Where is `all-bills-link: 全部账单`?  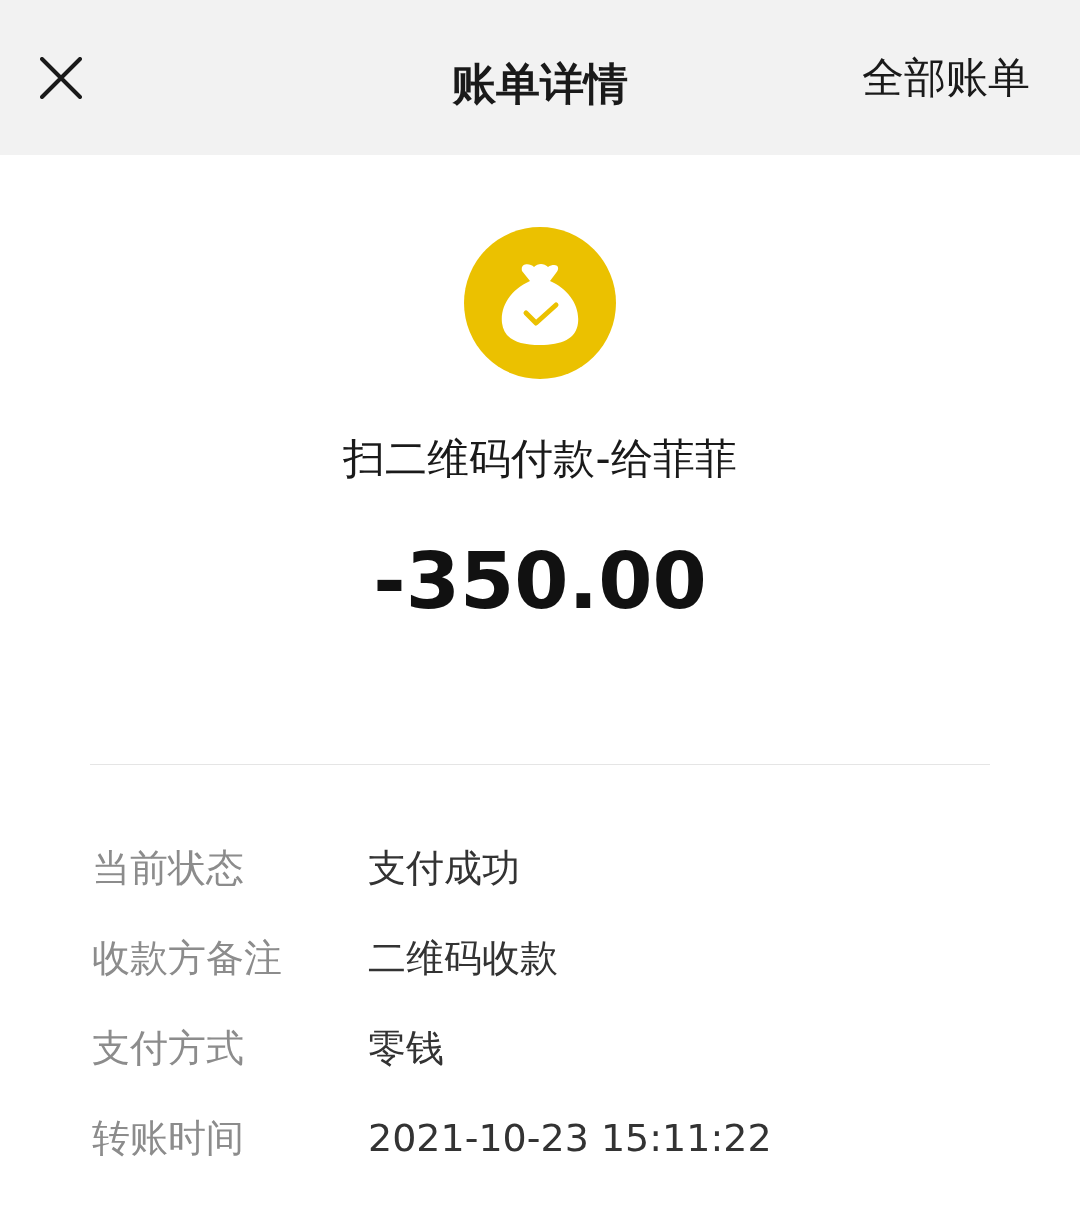
all-bills-link: 全部账单 is located at coordinates (946, 77).